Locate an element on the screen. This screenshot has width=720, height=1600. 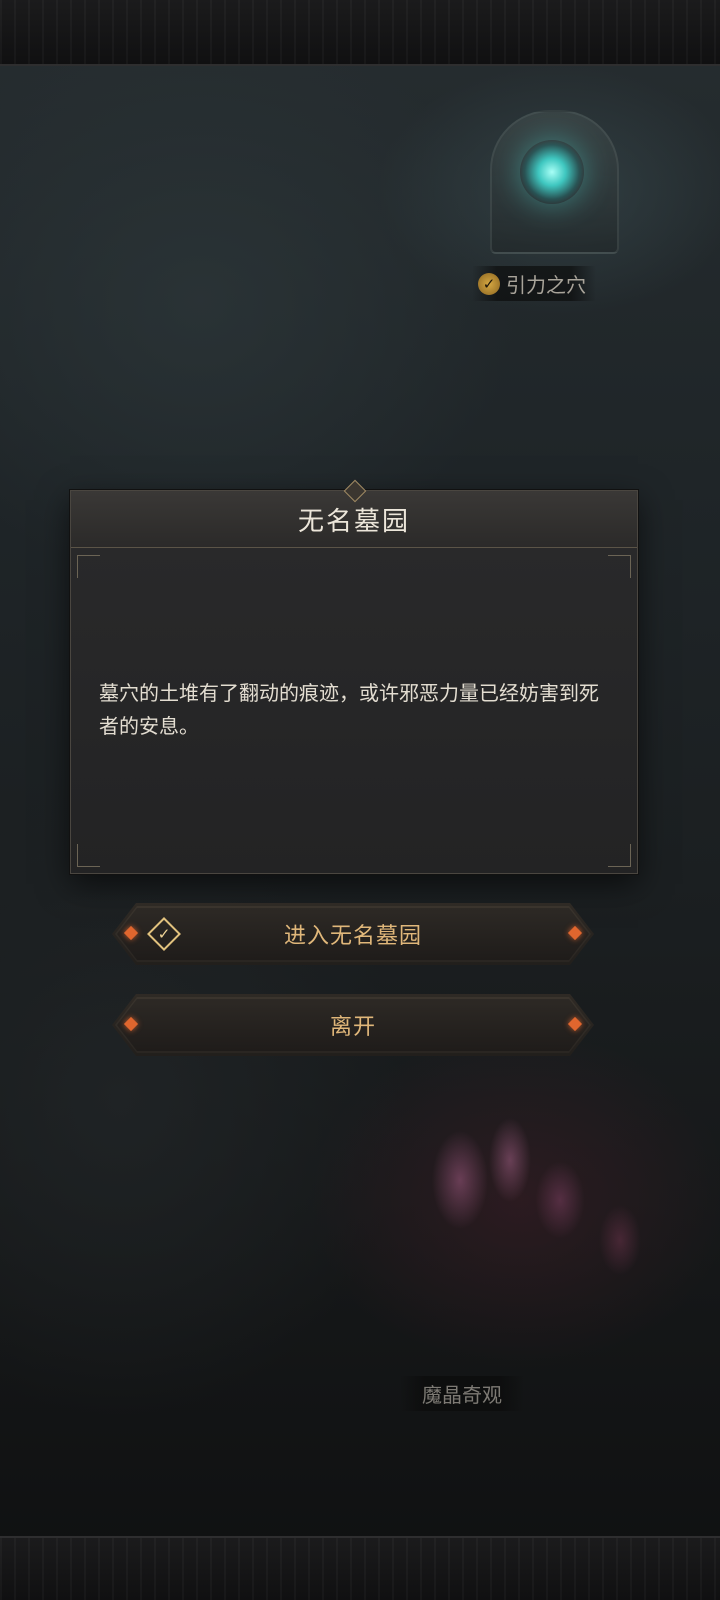
portal-icon is located at coordinates (552, 172).